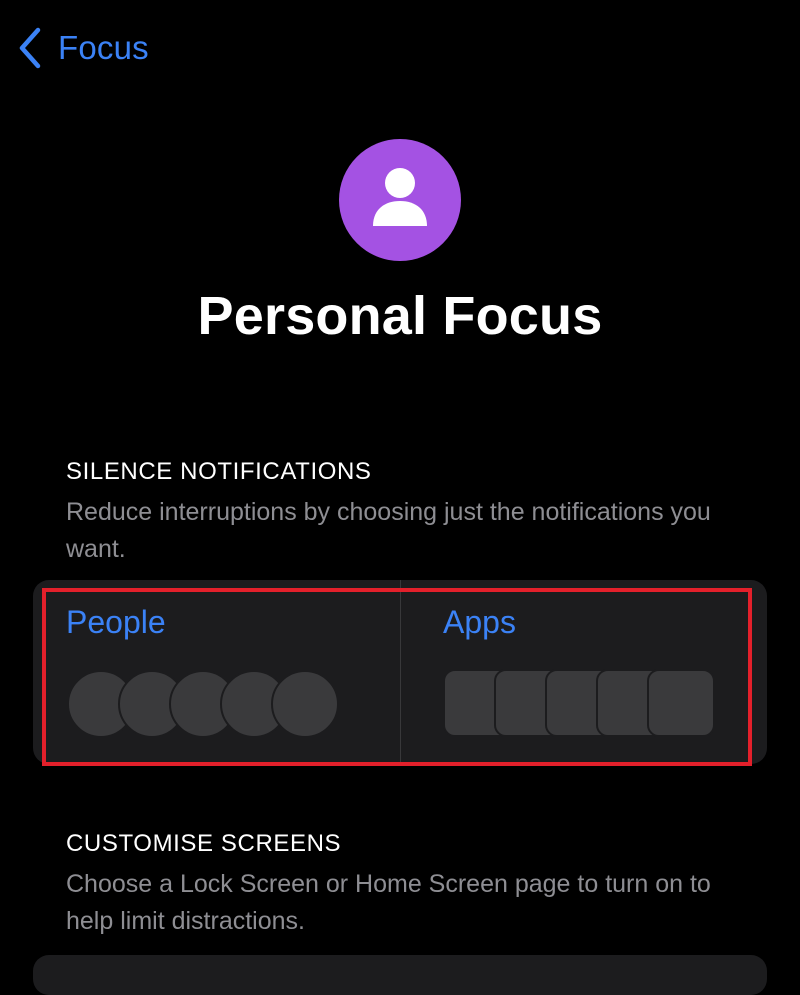 This screenshot has height=995, width=800. Describe the element at coordinates (479, 622) in the screenshot. I see `apps-label: Apps` at that location.